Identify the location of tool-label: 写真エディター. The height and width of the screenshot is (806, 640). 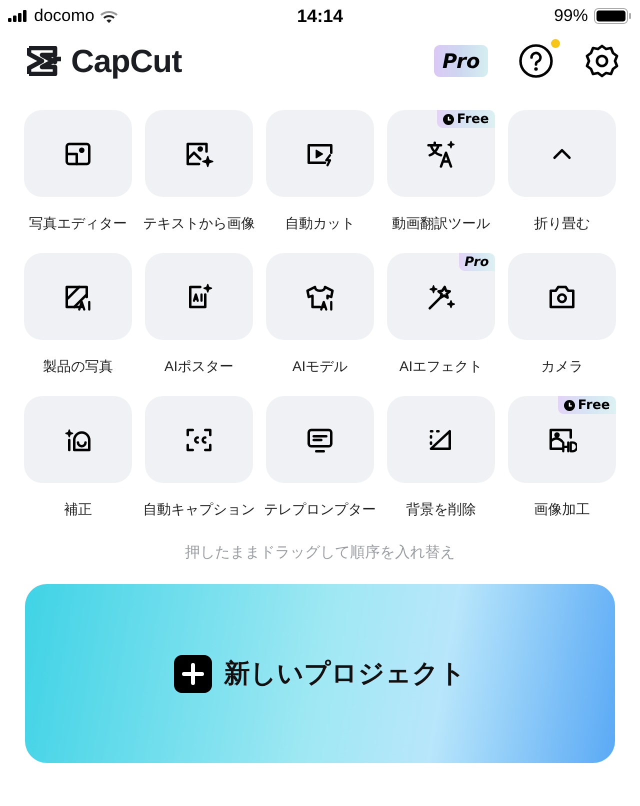
(78, 224).